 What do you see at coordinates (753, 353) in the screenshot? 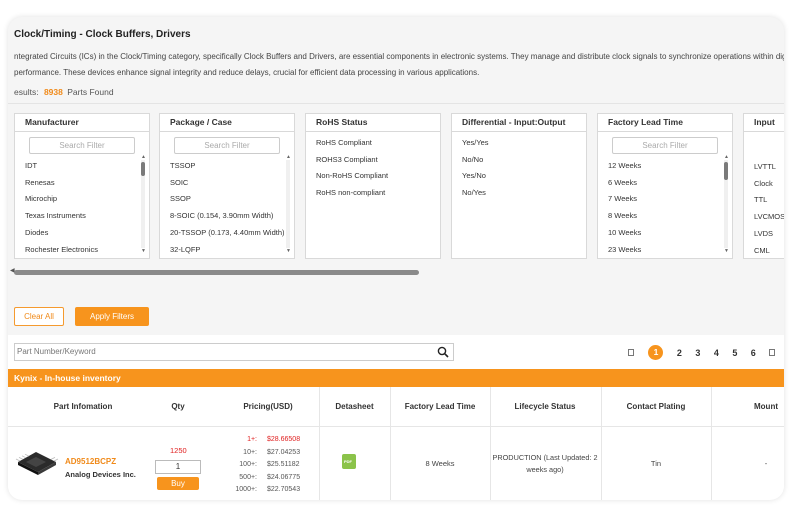
I see `page-link: 6` at bounding box center [753, 353].